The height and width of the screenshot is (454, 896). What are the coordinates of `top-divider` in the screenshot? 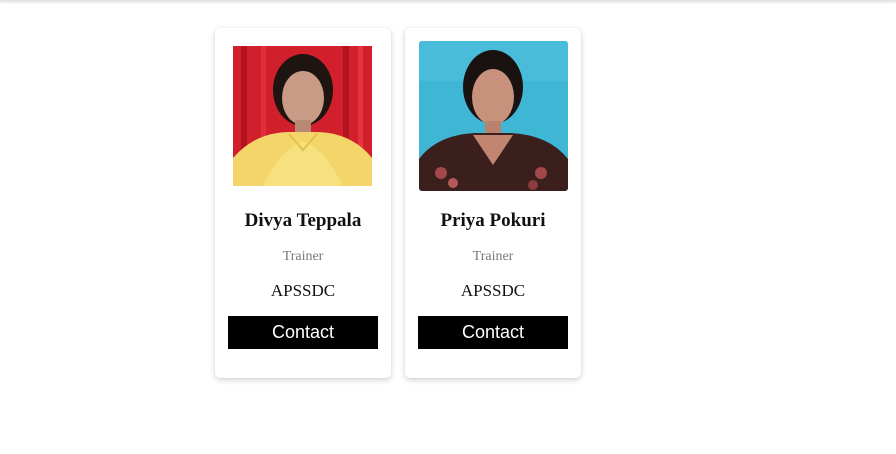 It's located at (448, 1).